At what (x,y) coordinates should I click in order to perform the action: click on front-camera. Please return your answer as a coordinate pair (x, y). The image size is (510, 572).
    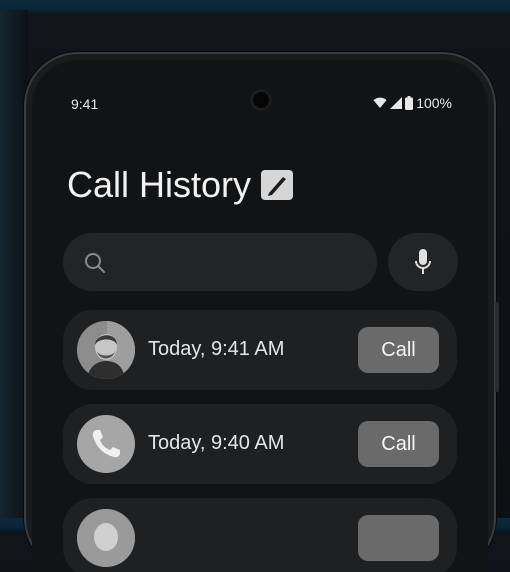
    Looking at the image, I should click on (261, 100).